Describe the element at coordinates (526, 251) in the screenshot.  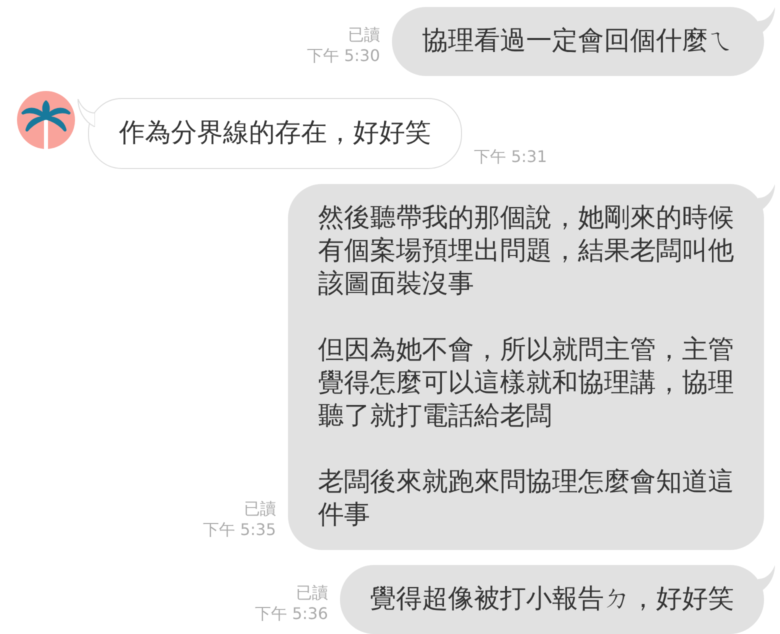
I see `message-text: 然後聽帶我的那個說，她剛來的時候有個案場預埋出問題，結果老闆叫他該圖面裝沒事` at that location.